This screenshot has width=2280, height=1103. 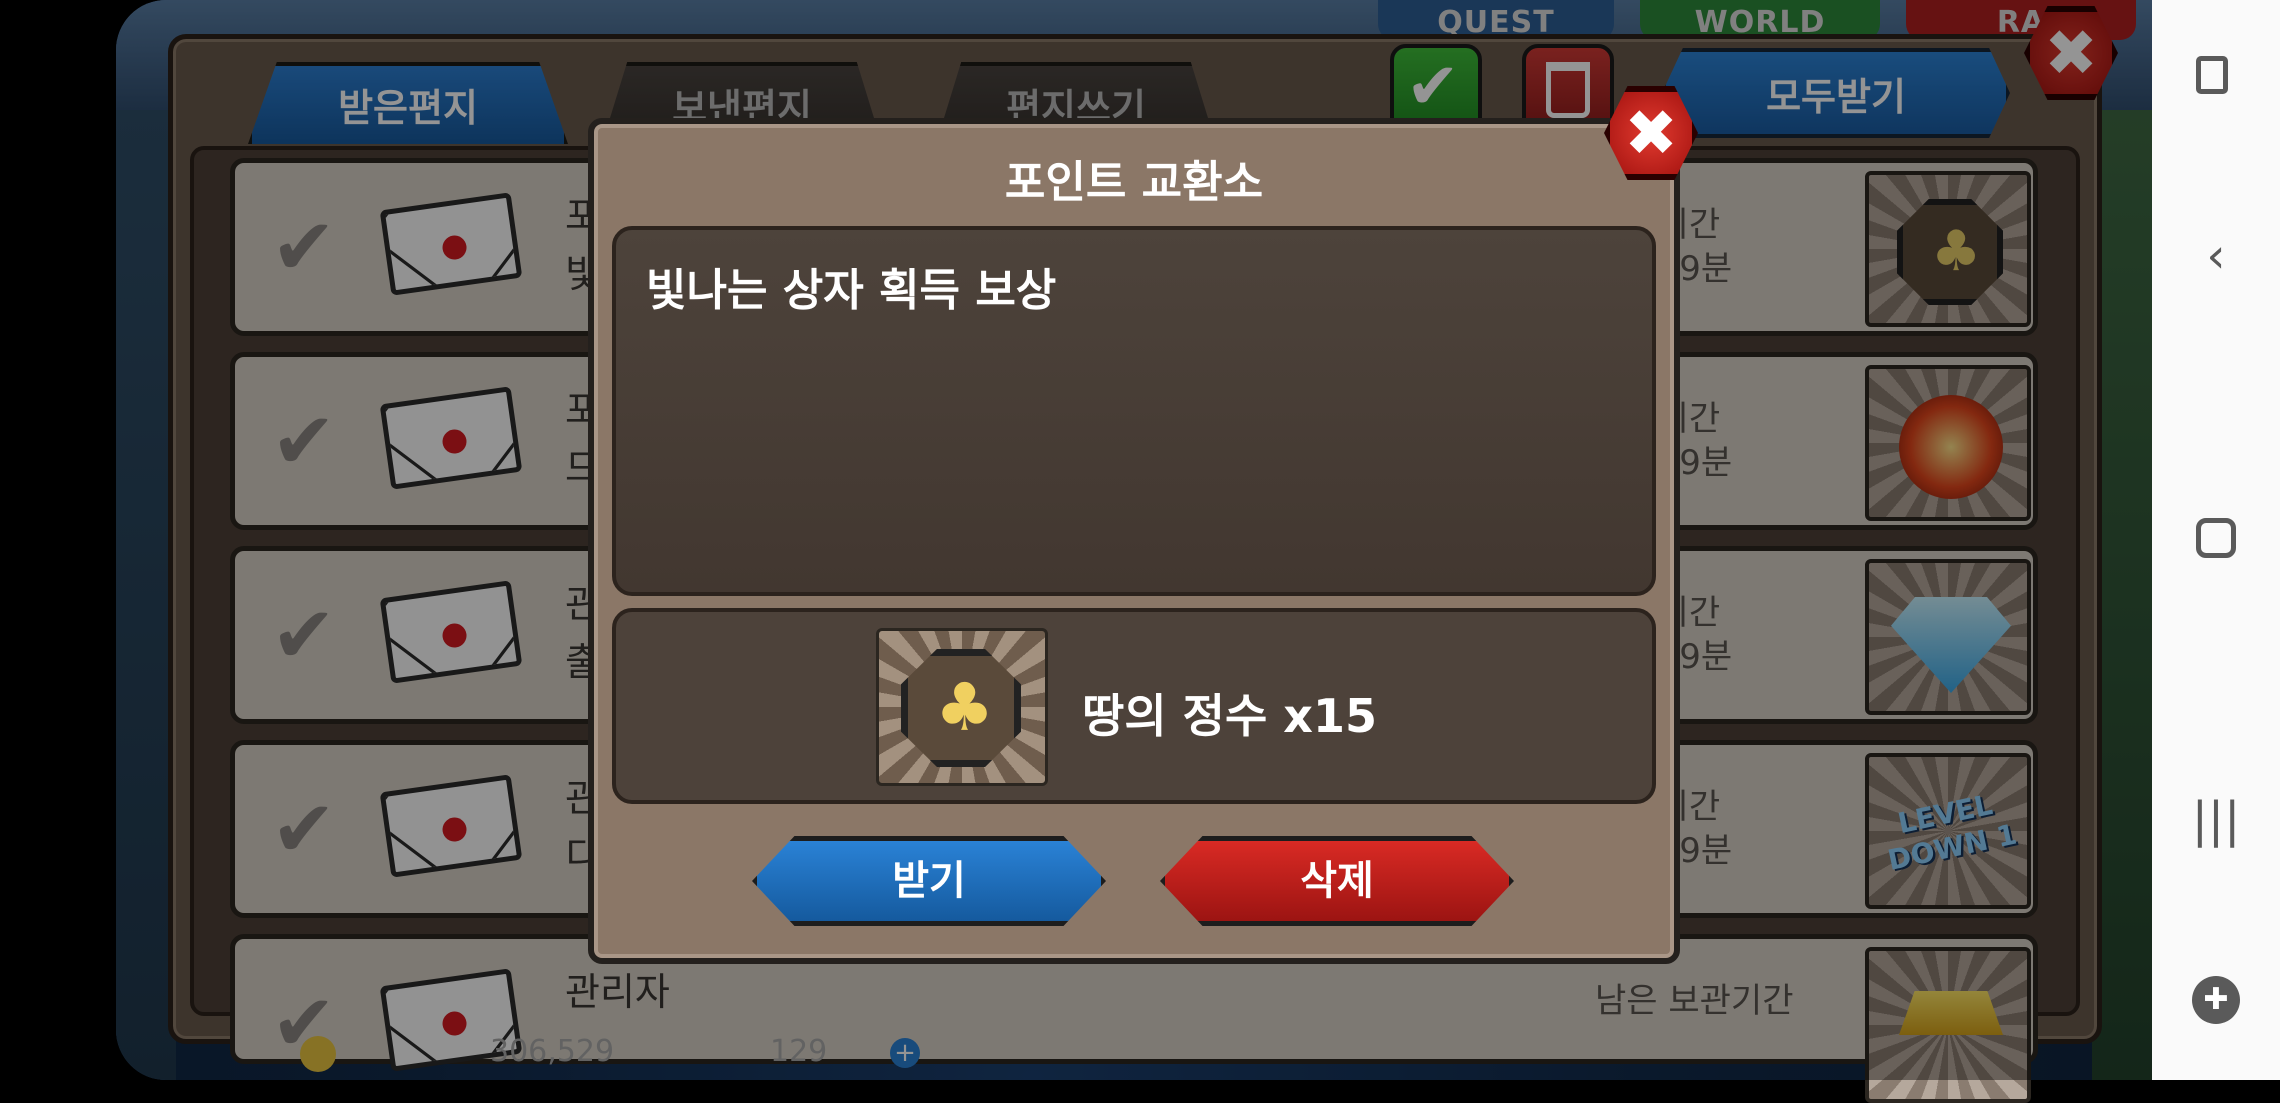 What do you see at coordinates (851, 290) in the screenshot?
I see `dialog-message: 빛나는 상자 획득 보상` at bounding box center [851, 290].